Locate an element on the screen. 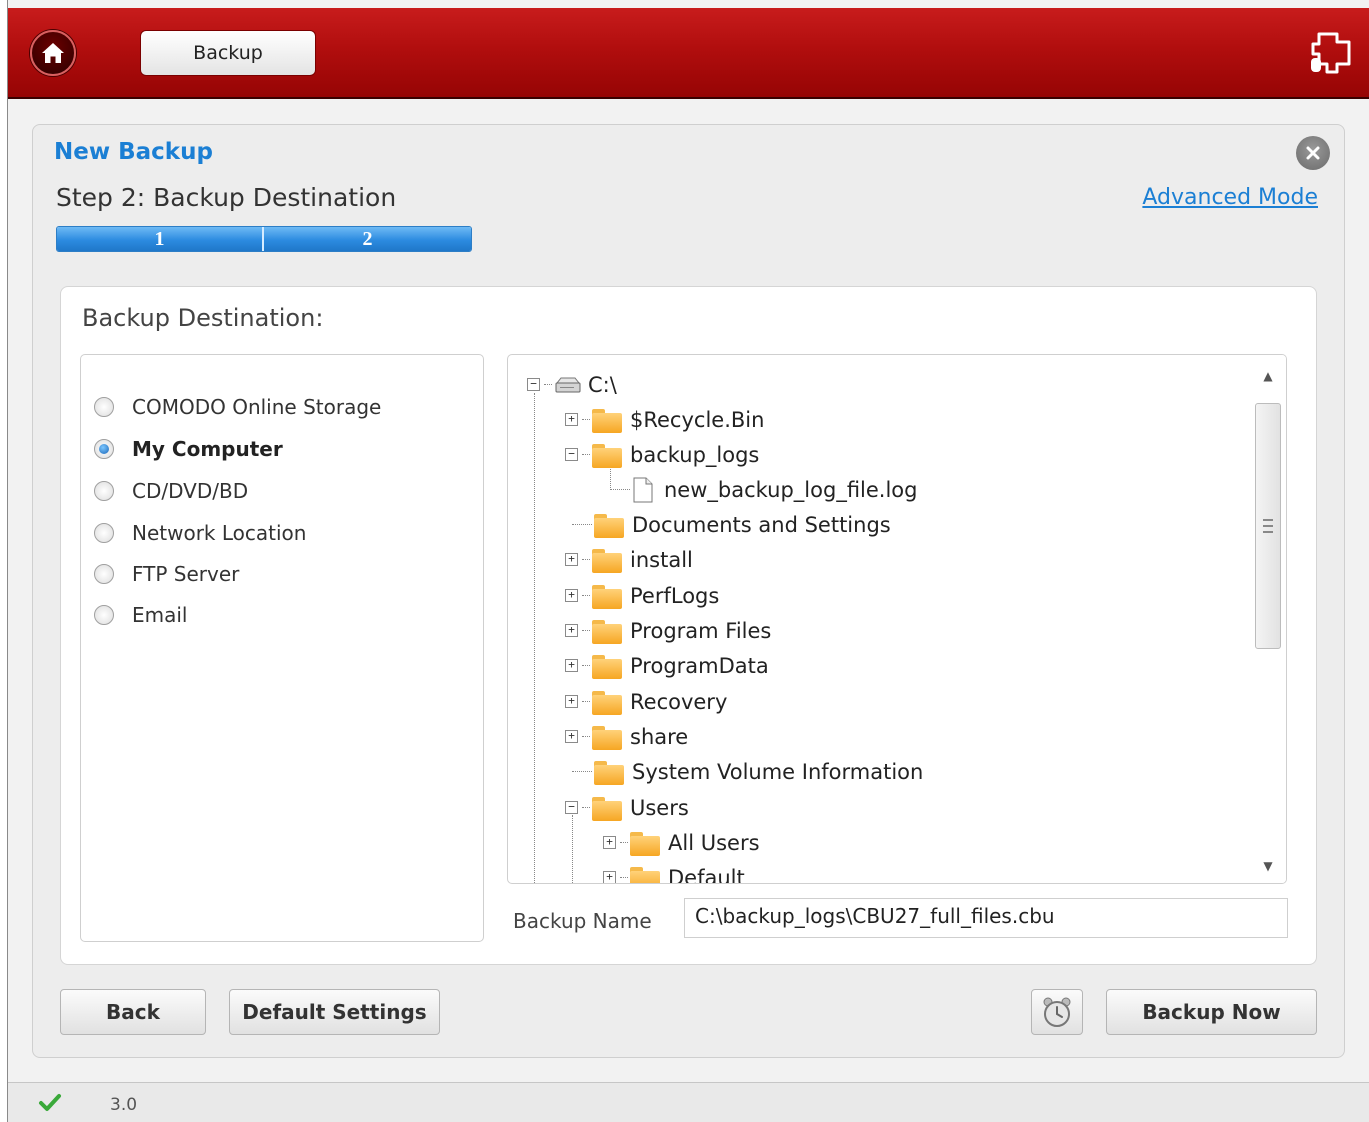 The height and width of the screenshot is (1122, 1369). close-icon is located at coordinates (1313, 153).